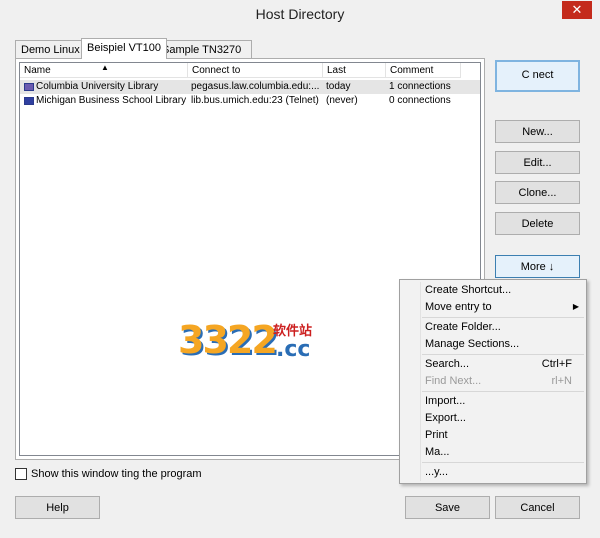 This screenshot has height=538, width=600. What do you see at coordinates (111, 100) in the screenshot?
I see `row-name: Michigan Business School Library` at bounding box center [111, 100].